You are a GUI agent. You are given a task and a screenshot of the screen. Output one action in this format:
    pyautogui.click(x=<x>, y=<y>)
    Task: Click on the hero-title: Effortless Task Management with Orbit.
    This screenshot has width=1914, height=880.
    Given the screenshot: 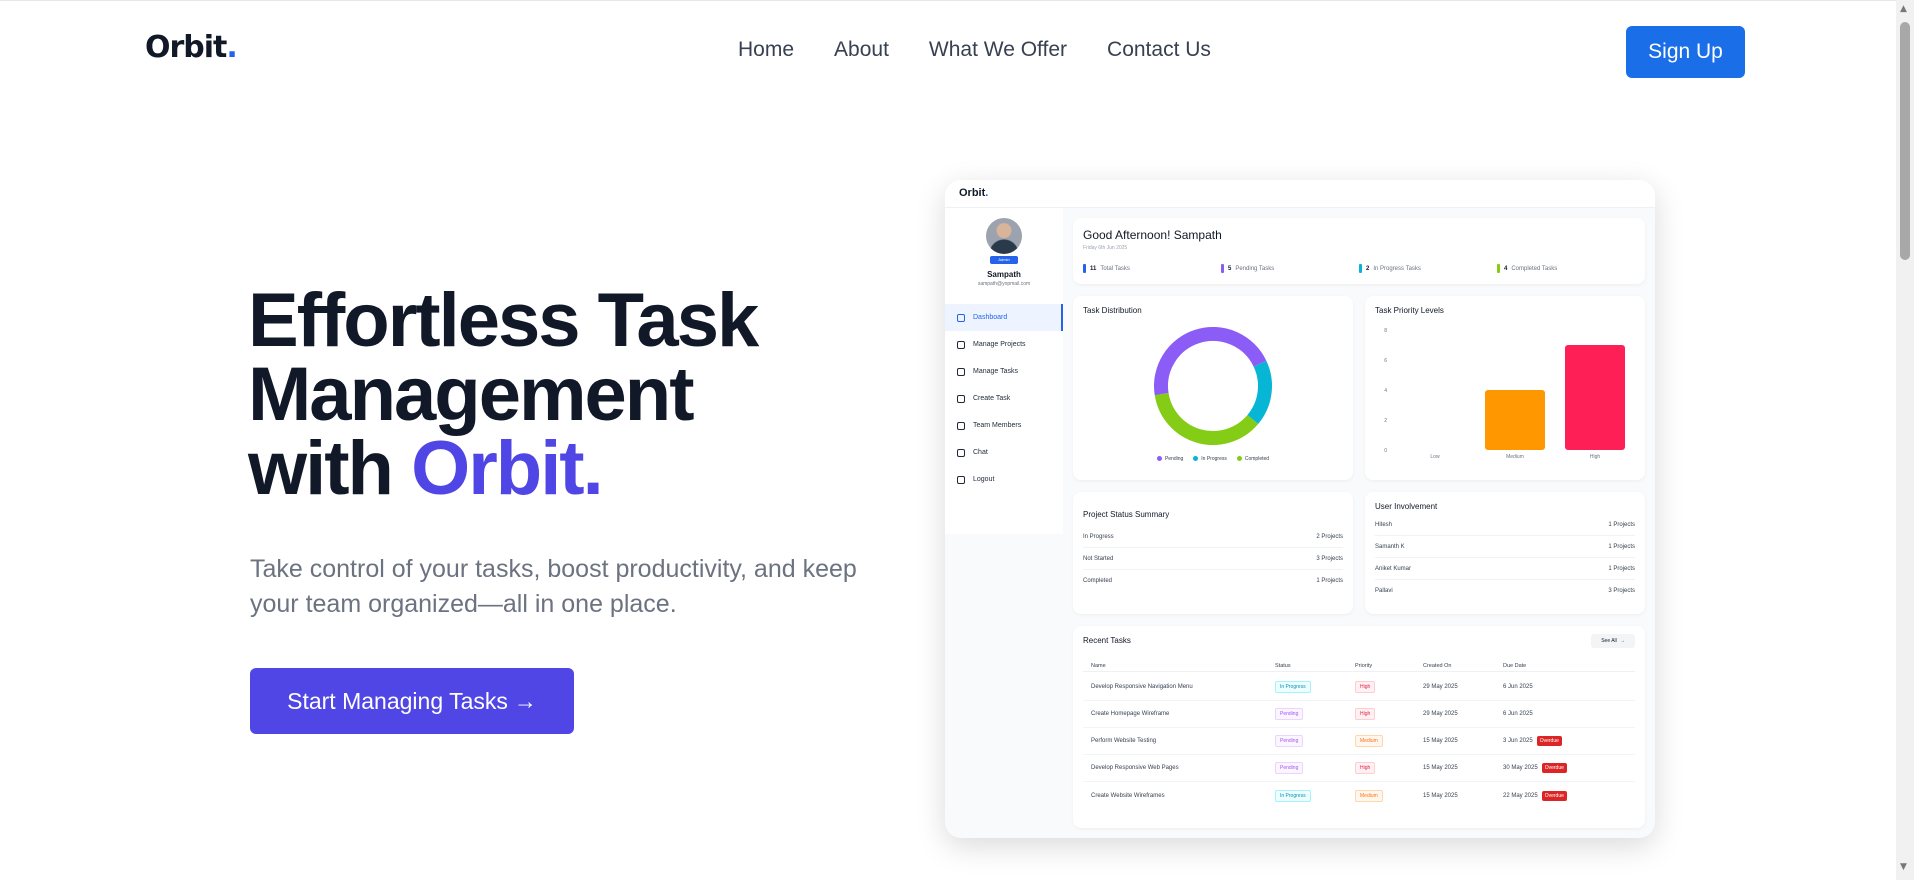 What is the action you would take?
    pyautogui.click(x=503, y=392)
    